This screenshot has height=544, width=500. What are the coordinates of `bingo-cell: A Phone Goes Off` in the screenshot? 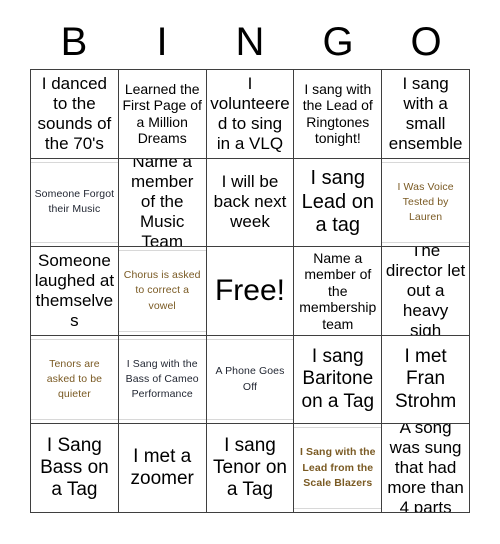 It's located at (250, 380).